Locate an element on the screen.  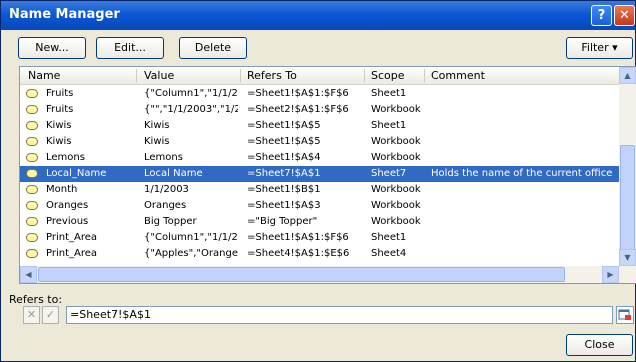
cell-name: Local_Name is located at coordinates (76, 173).